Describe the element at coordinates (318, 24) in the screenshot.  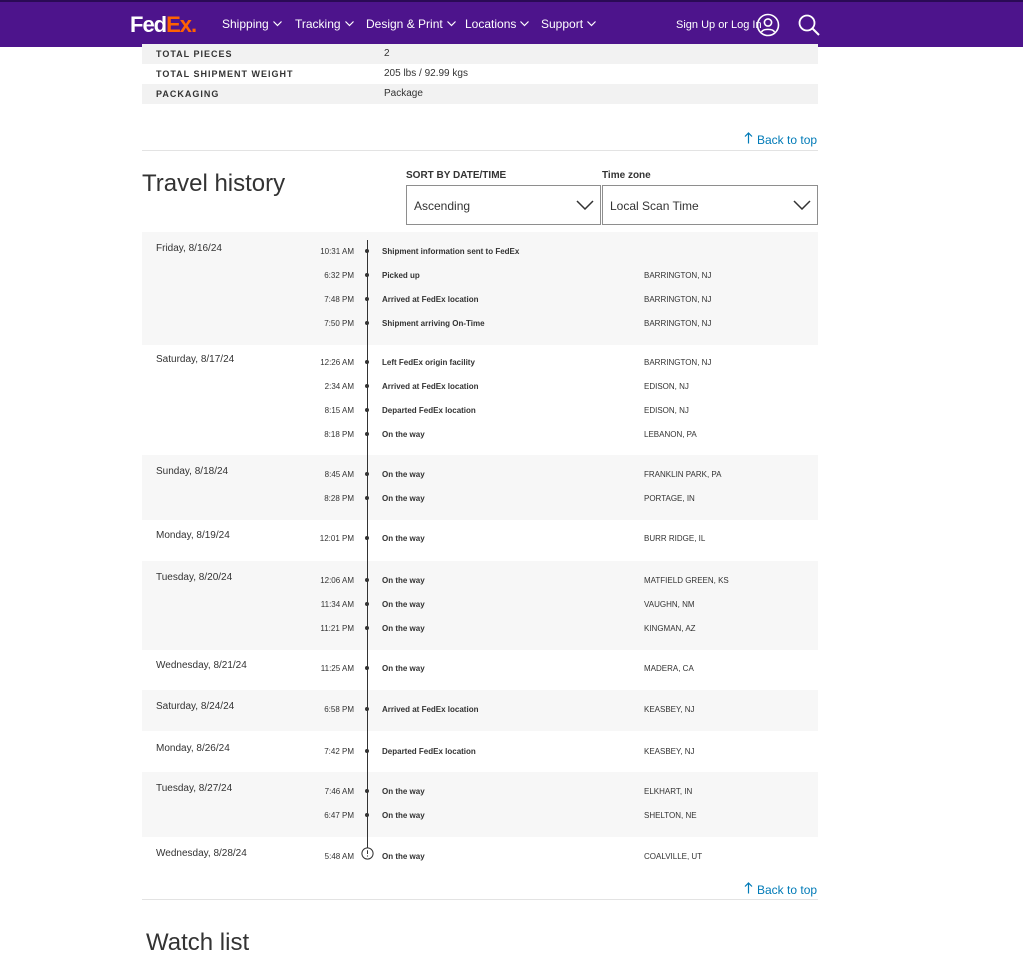
I see `nav-tracking-label: Tracking` at that location.